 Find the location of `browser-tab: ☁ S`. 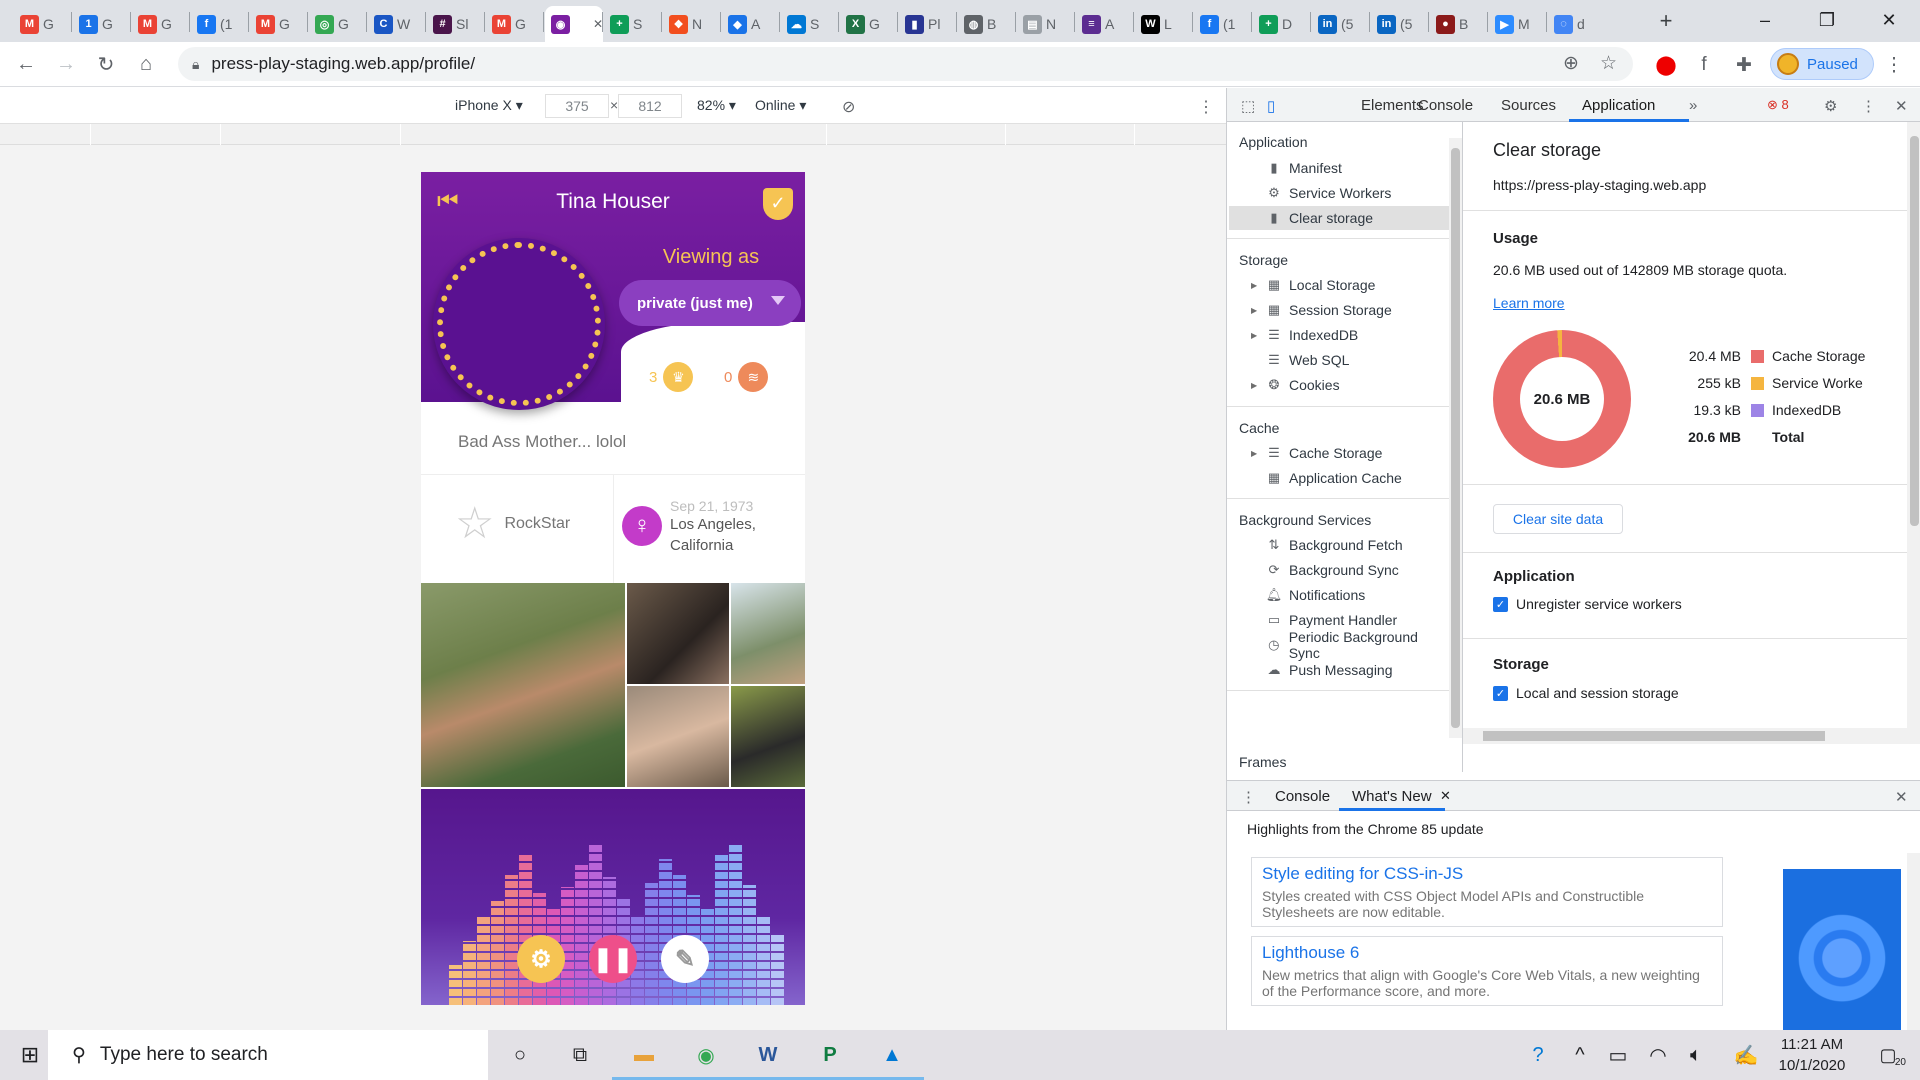

browser-tab: ☁ S is located at coordinates (809, 24).